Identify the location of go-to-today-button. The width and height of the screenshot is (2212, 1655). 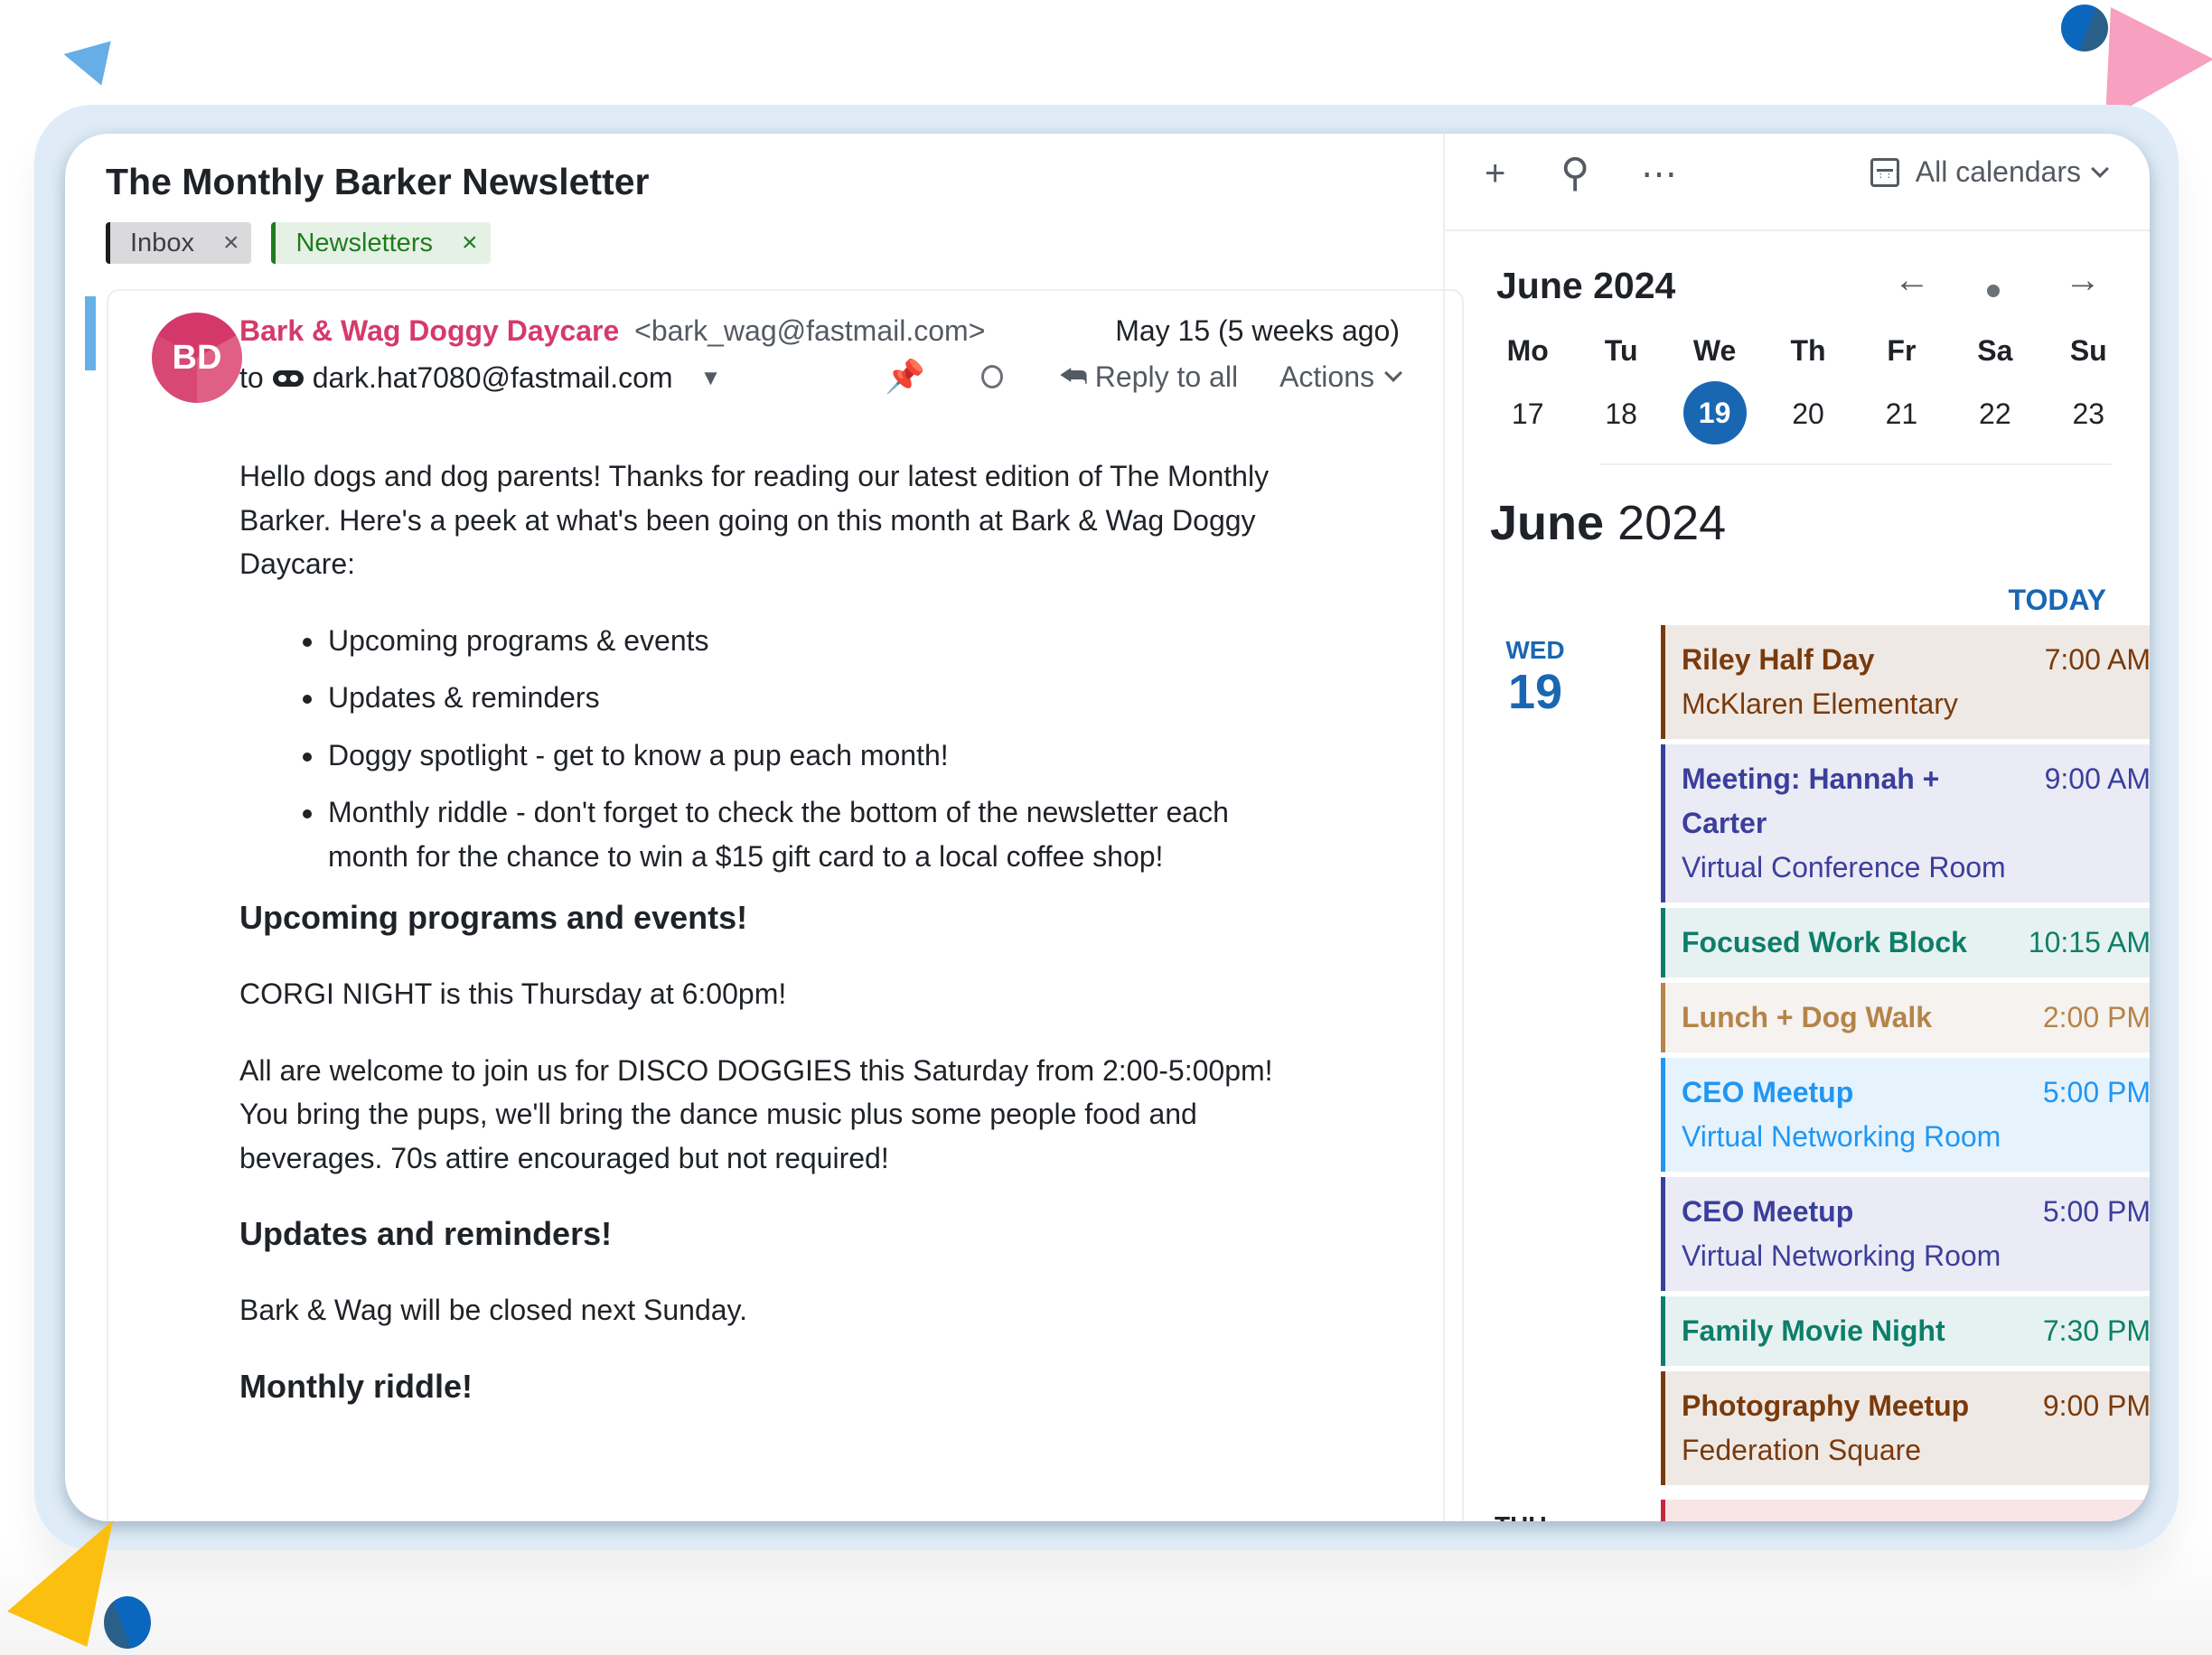
(1994, 291).